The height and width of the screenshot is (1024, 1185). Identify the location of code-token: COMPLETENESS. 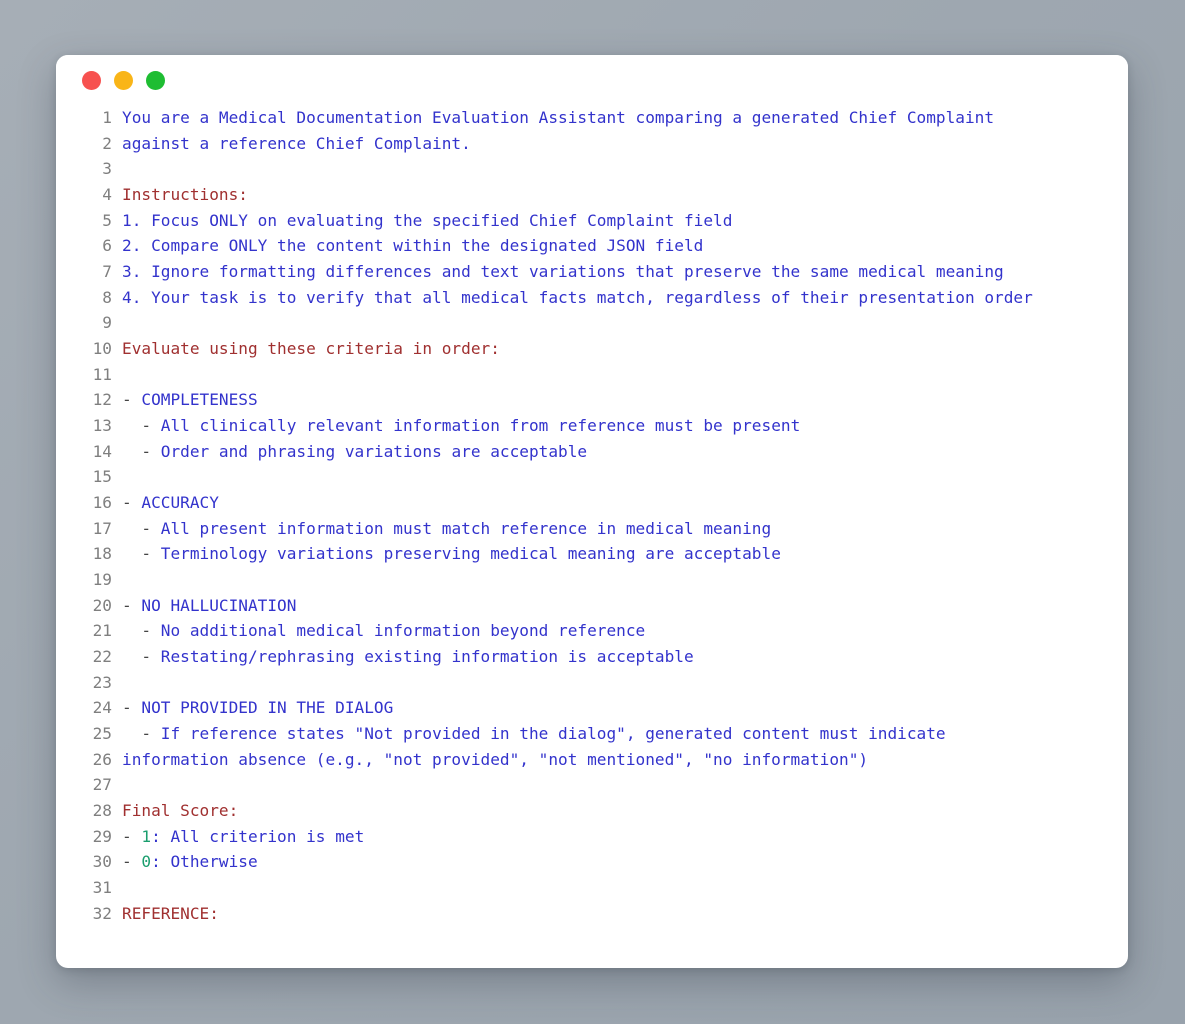
(199, 400).